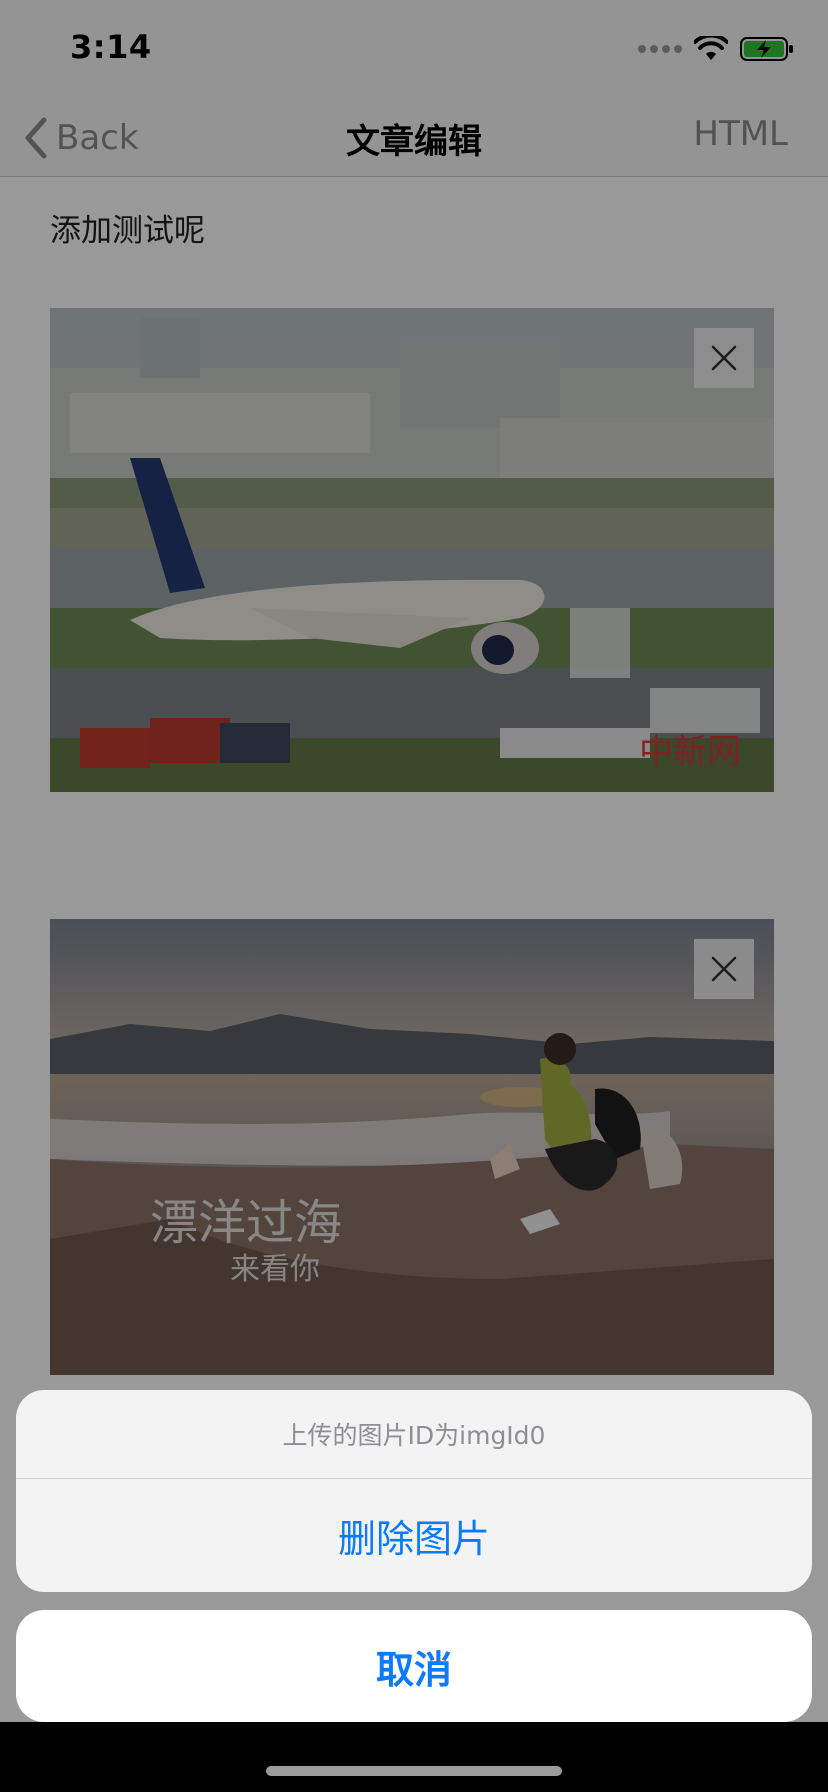  I want to click on action-sheet: 上传的图片ID为imgId0 删除图片, so click(414, 1491).